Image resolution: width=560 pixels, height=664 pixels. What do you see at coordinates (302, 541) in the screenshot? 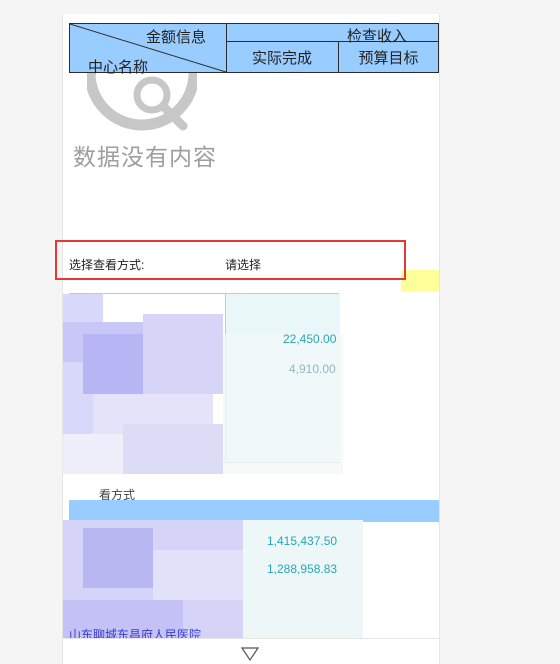
I see `value-3: 1,415,437.50` at bounding box center [302, 541].